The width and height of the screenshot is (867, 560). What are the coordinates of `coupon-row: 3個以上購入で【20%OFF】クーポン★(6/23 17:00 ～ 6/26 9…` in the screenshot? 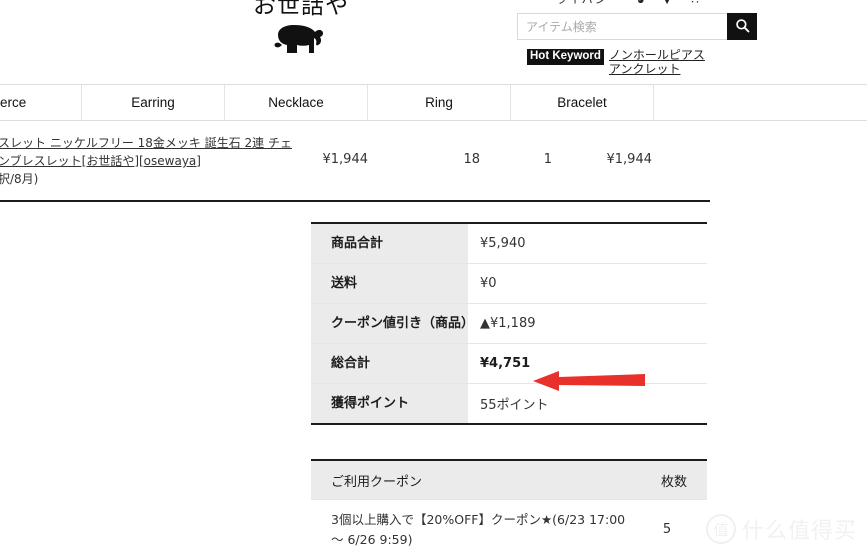 It's located at (509, 530).